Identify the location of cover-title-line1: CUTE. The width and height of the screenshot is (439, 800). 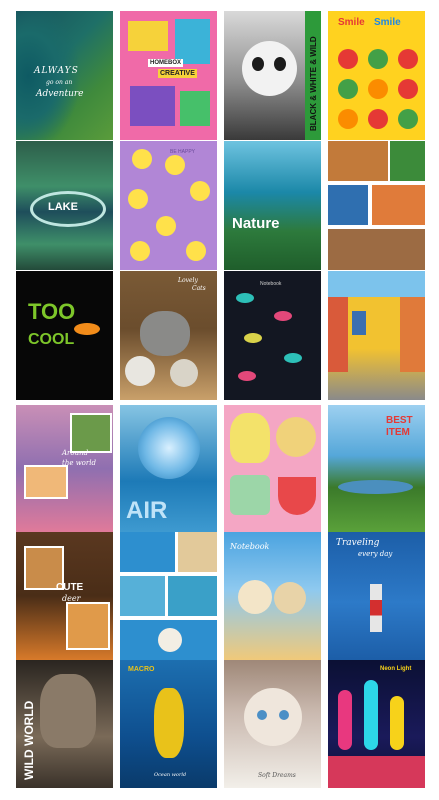
(70, 587).